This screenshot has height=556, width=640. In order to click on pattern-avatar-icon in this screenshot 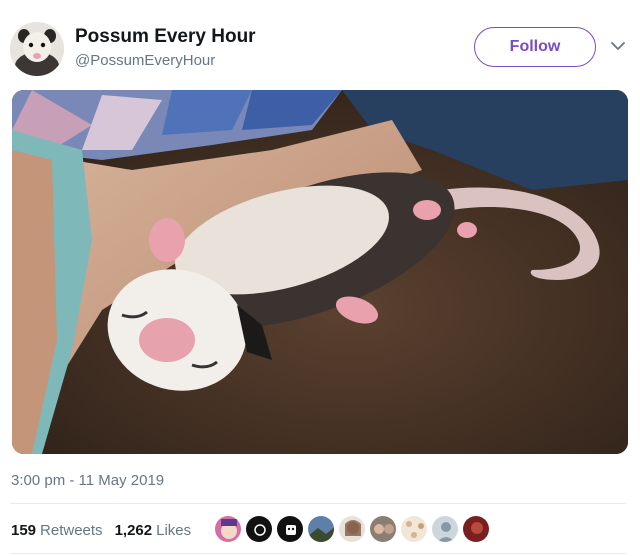, I will do `click(414, 529)`.